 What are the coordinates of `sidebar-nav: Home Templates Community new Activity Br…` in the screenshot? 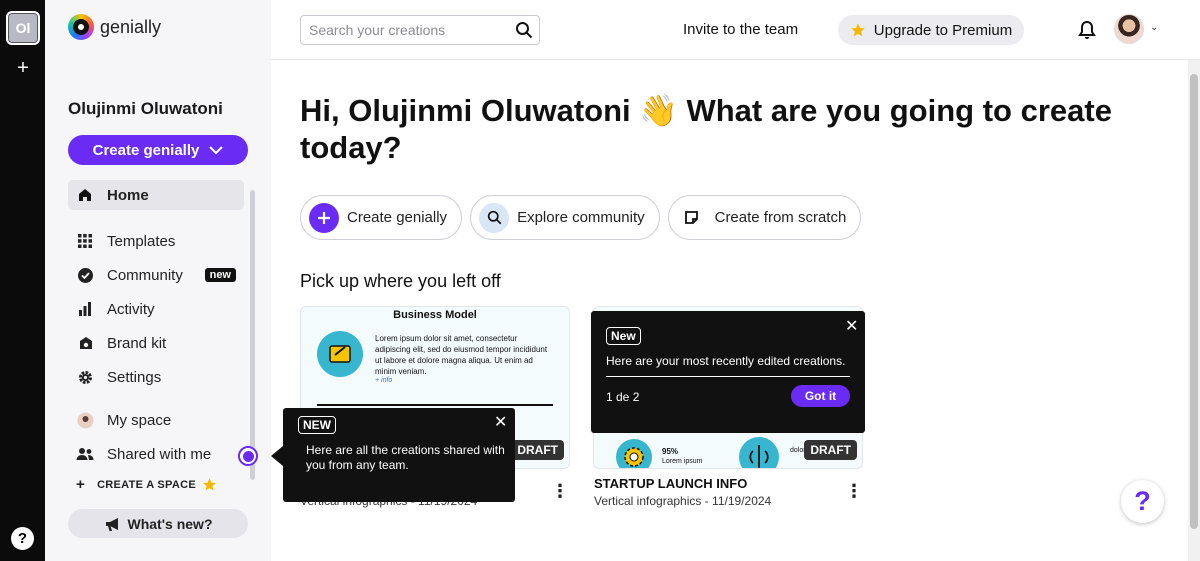 It's located at (156, 287).